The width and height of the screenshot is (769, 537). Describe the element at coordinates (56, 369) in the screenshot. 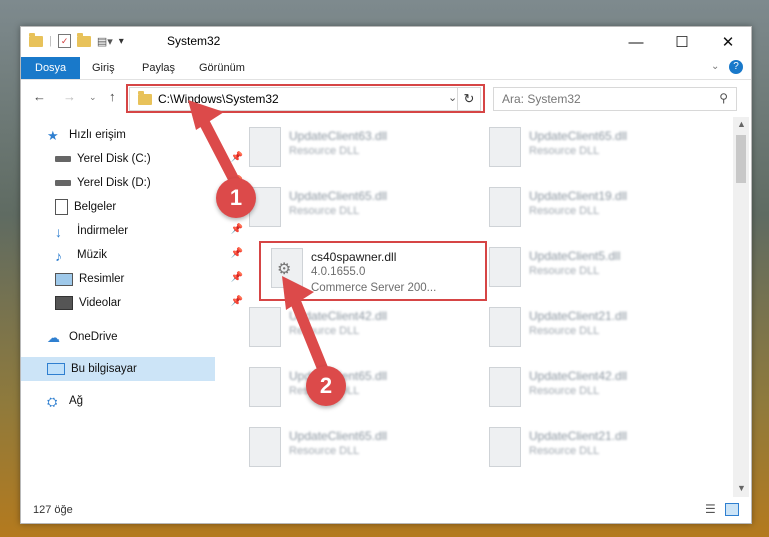

I see `computer-icon` at that location.